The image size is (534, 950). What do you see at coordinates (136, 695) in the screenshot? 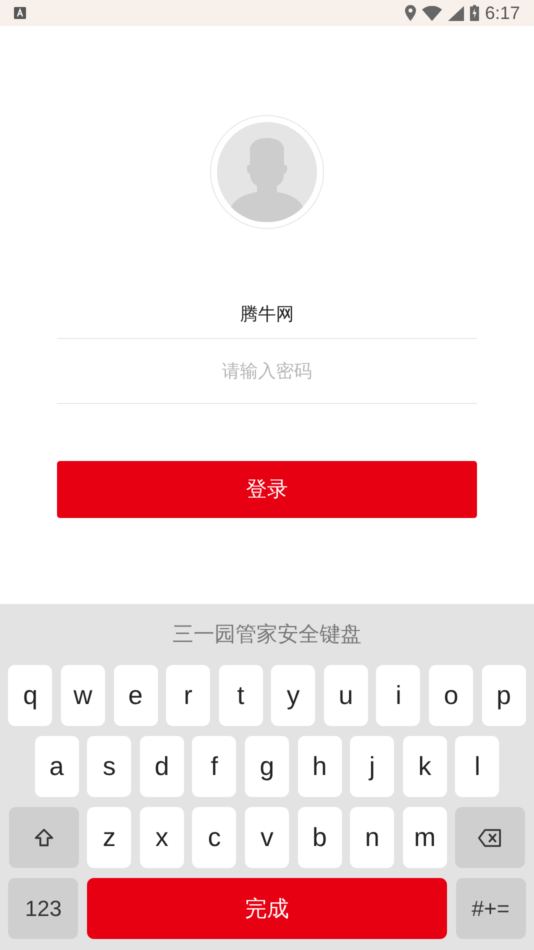
I see `letter-key: e` at bounding box center [136, 695].